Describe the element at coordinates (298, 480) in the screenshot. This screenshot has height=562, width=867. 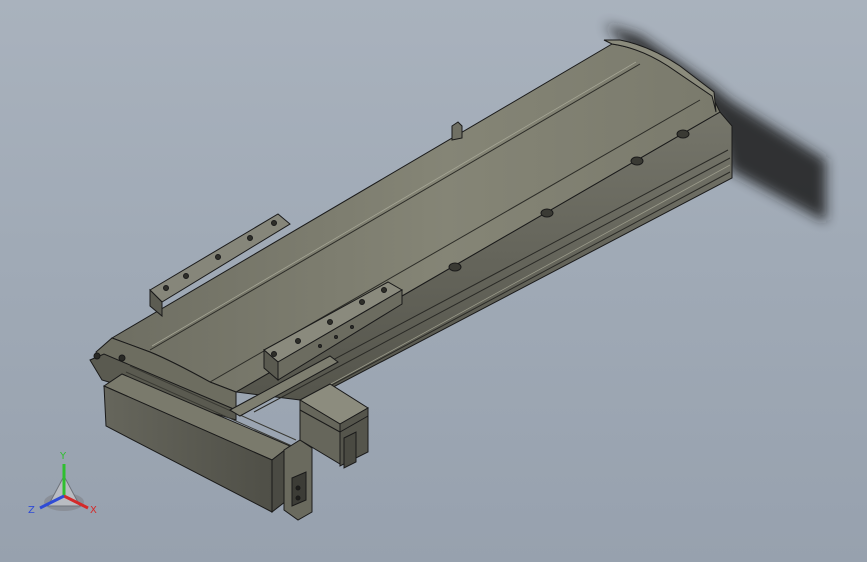
I see `coupling-plate` at that location.